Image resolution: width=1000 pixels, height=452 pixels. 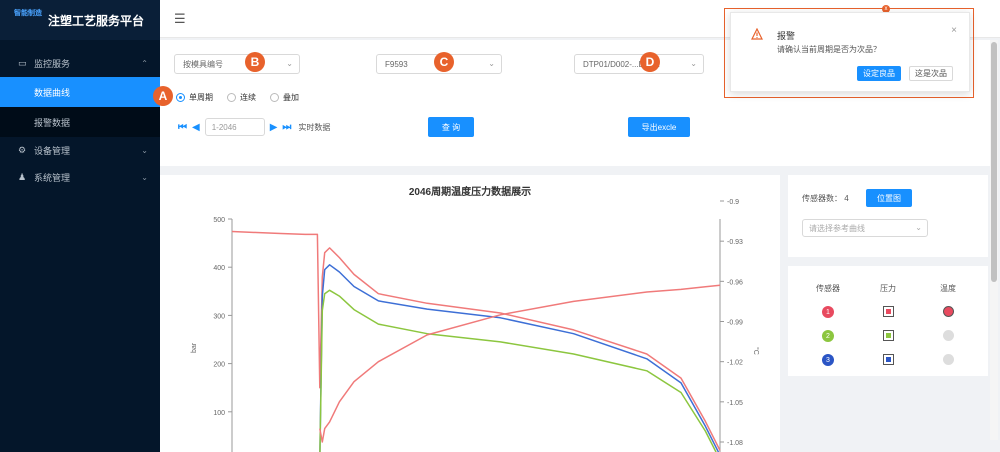 What do you see at coordinates (180, 19) in the screenshot?
I see `menu-toggle-icon: ☰` at bounding box center [180, 19].